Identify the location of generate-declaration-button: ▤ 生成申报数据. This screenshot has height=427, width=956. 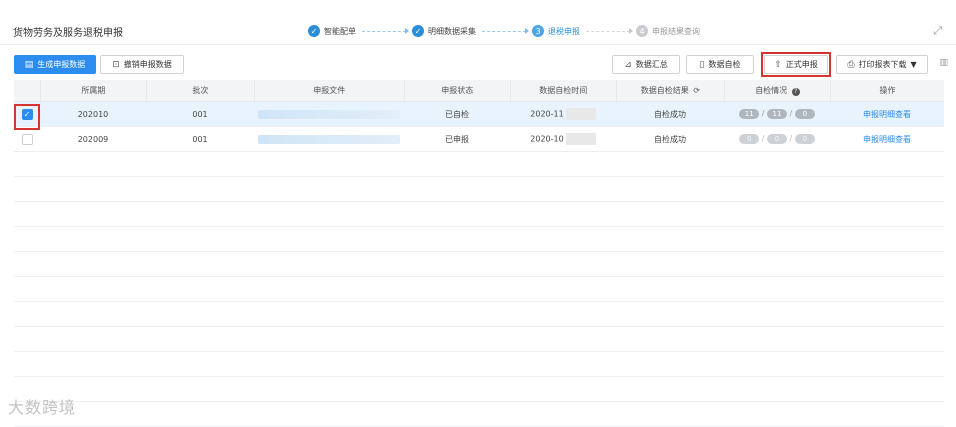
(55, 64).